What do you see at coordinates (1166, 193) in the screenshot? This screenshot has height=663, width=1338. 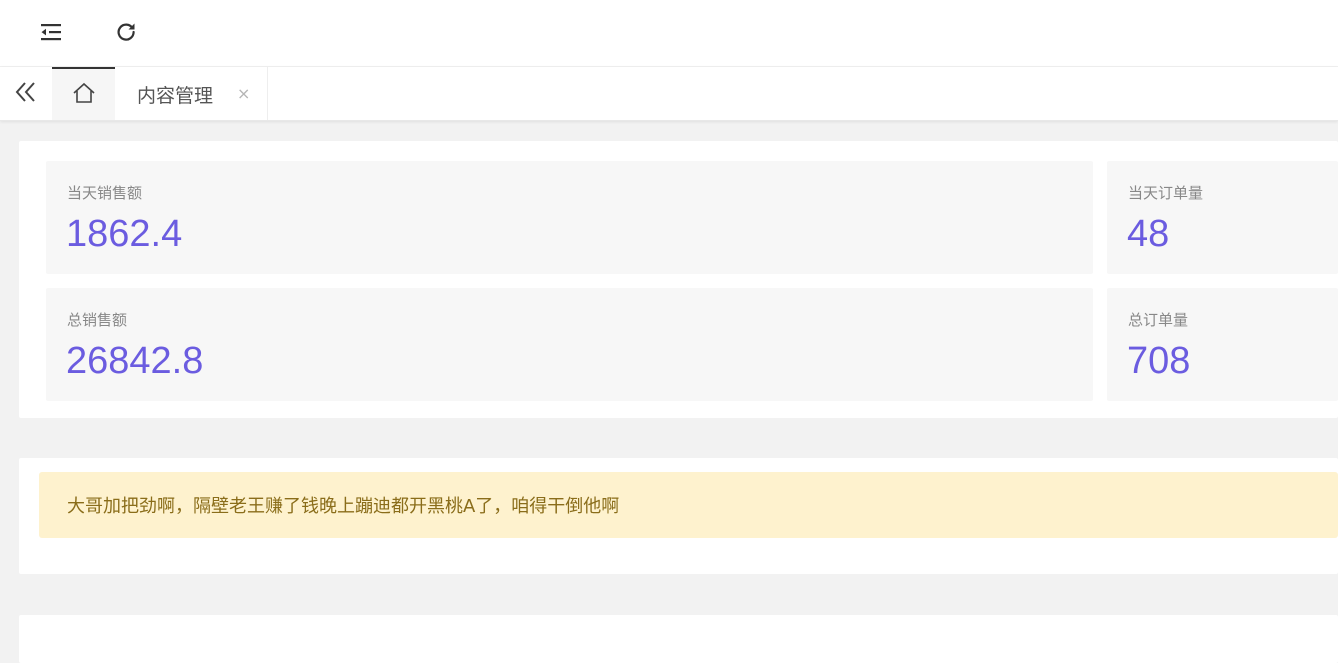 I see `stat-title: 当天订单量` at bounding box center [1166, 193].